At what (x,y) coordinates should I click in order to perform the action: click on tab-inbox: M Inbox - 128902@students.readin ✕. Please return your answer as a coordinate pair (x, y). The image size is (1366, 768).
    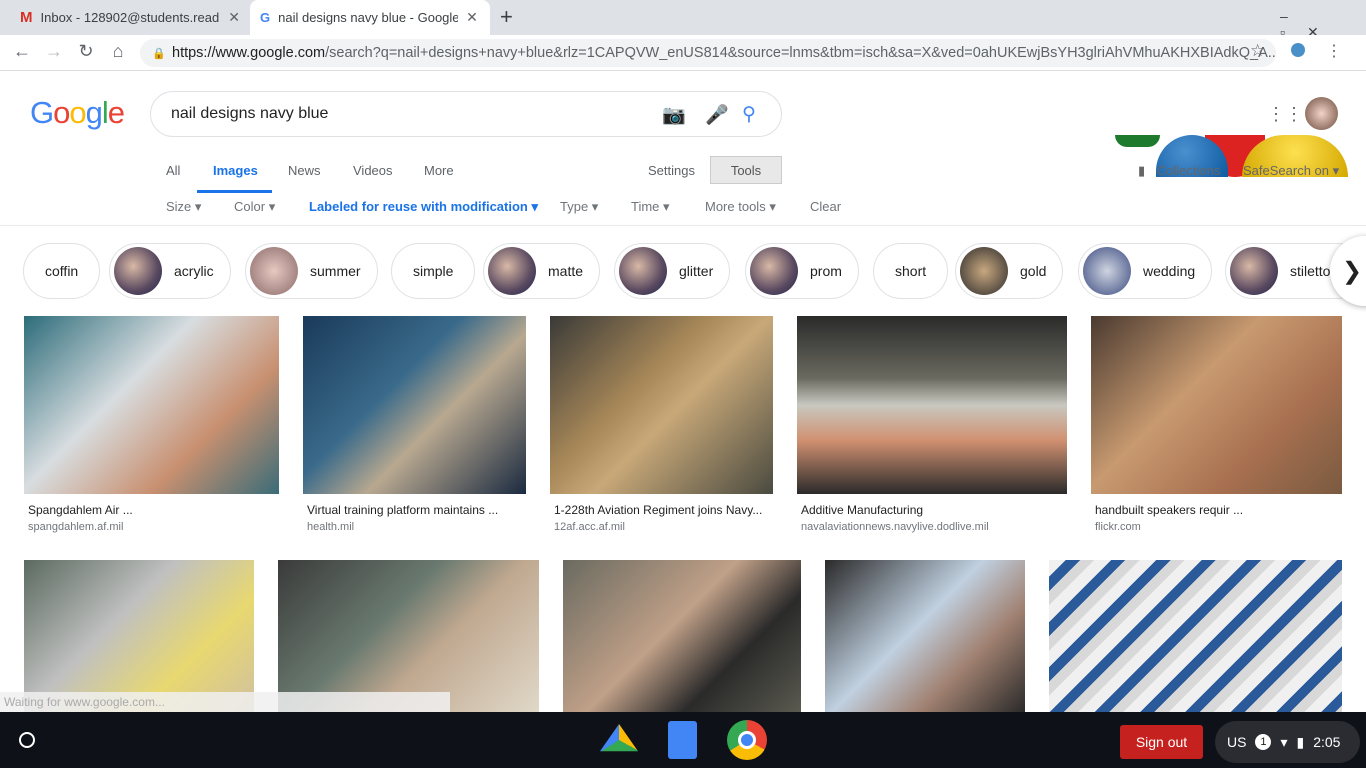
    Looking at the image, I should click on (130, 17).